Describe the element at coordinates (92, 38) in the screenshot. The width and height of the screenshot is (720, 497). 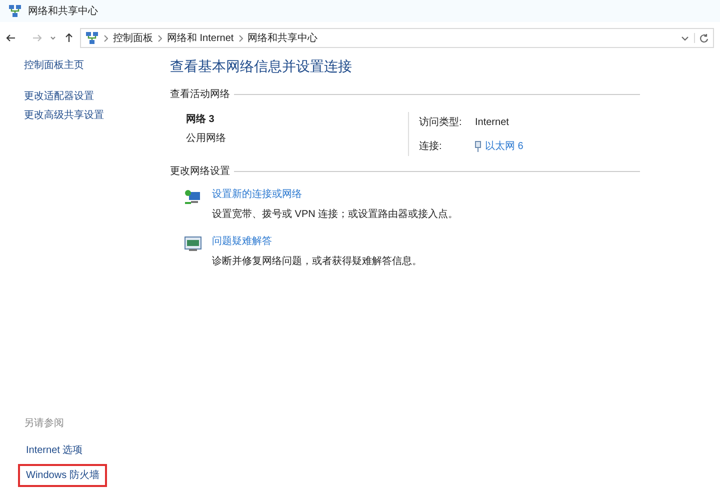
I see `control-panel-icon` at that location.